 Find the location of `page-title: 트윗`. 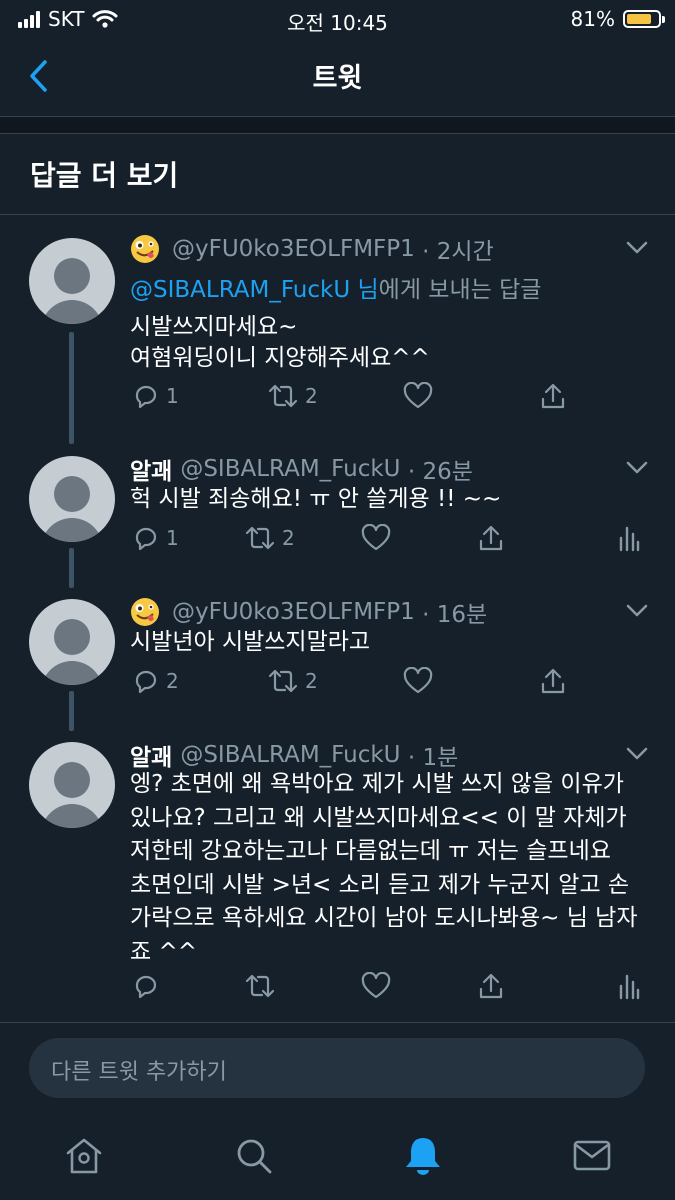

page-title: 트윗 is located at coordinates (337, 78).